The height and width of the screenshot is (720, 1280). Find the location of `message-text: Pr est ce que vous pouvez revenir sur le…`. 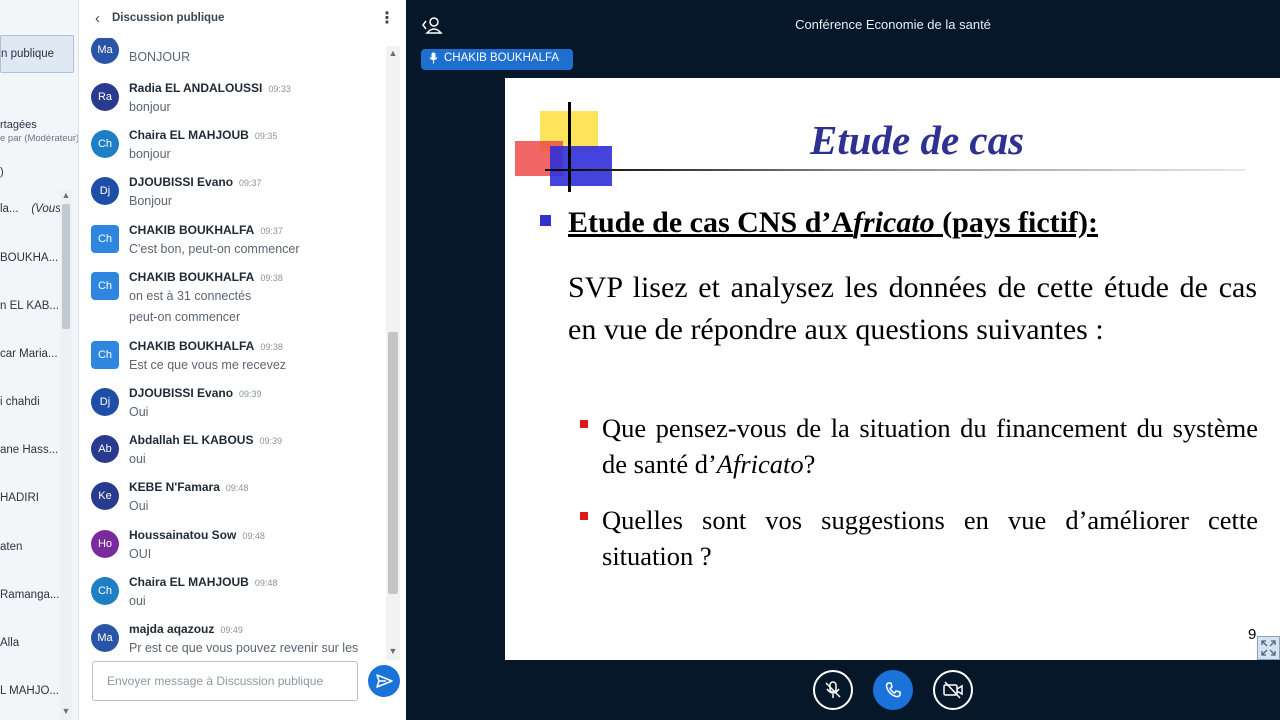

message-text: Pr est ce que vous pouvez revenir sur le… is located at coordinates (244, 648).